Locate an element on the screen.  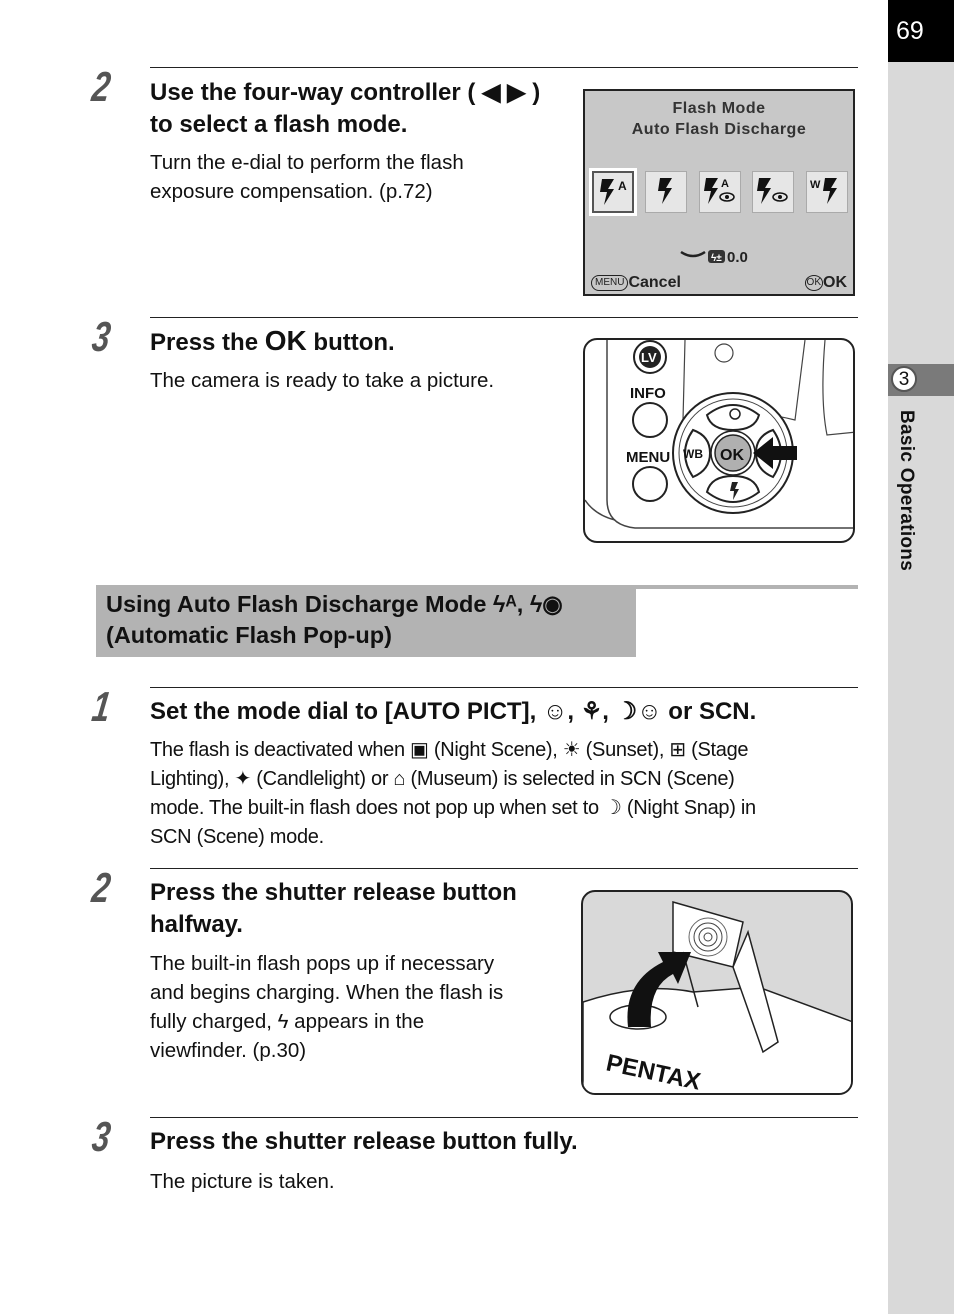
step-body: The camera is ready to take a picture. is located at coordinates (322, 380).